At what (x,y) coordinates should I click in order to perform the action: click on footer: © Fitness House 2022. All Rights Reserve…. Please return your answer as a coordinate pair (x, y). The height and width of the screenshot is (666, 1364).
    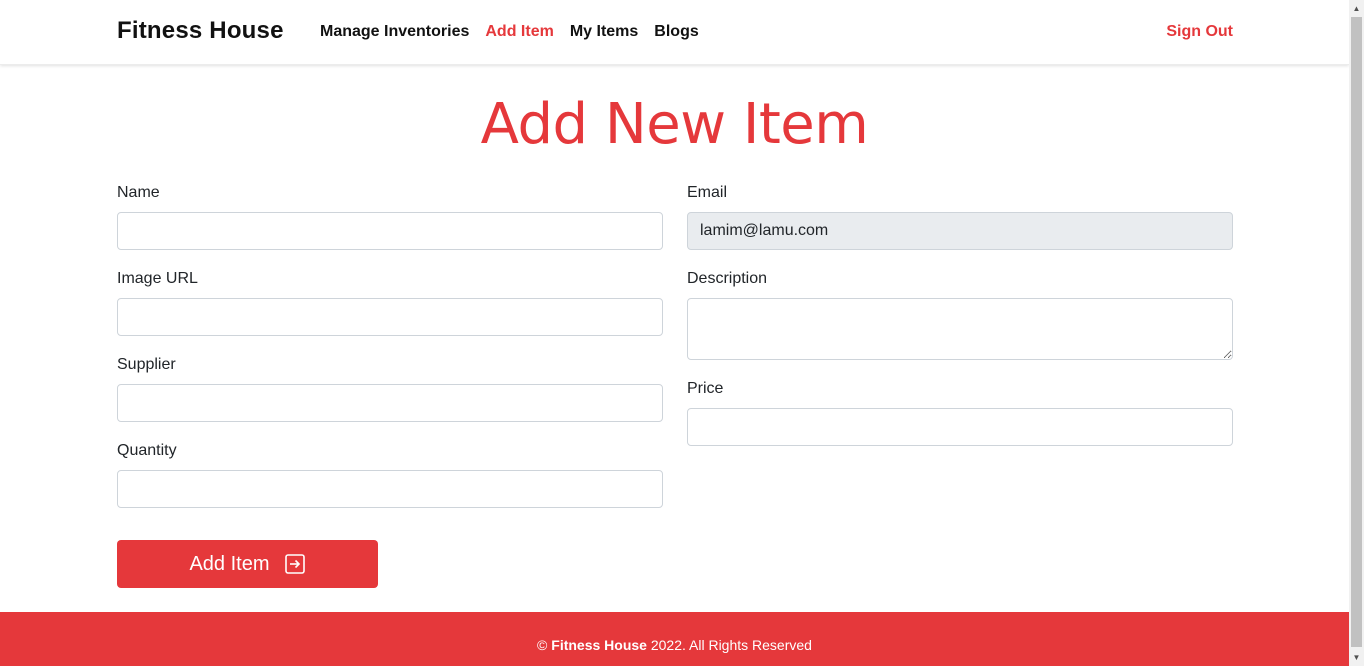
    Looking at the image, I should click on (674, 639).